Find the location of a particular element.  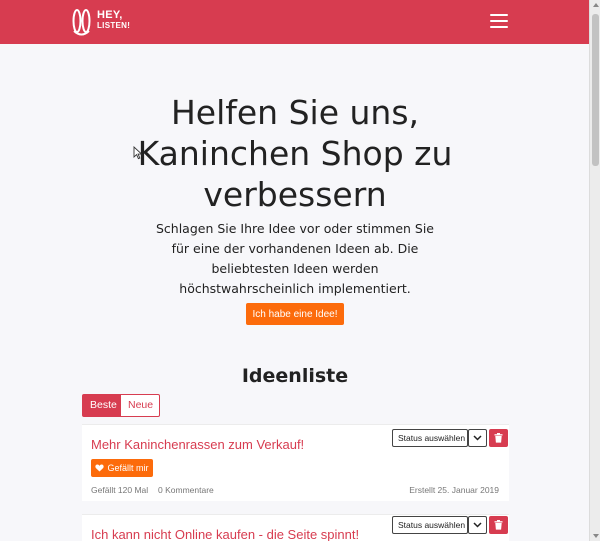

submit-idea-button: Ich habe eine Idee! is located at coordinates (295, 314).